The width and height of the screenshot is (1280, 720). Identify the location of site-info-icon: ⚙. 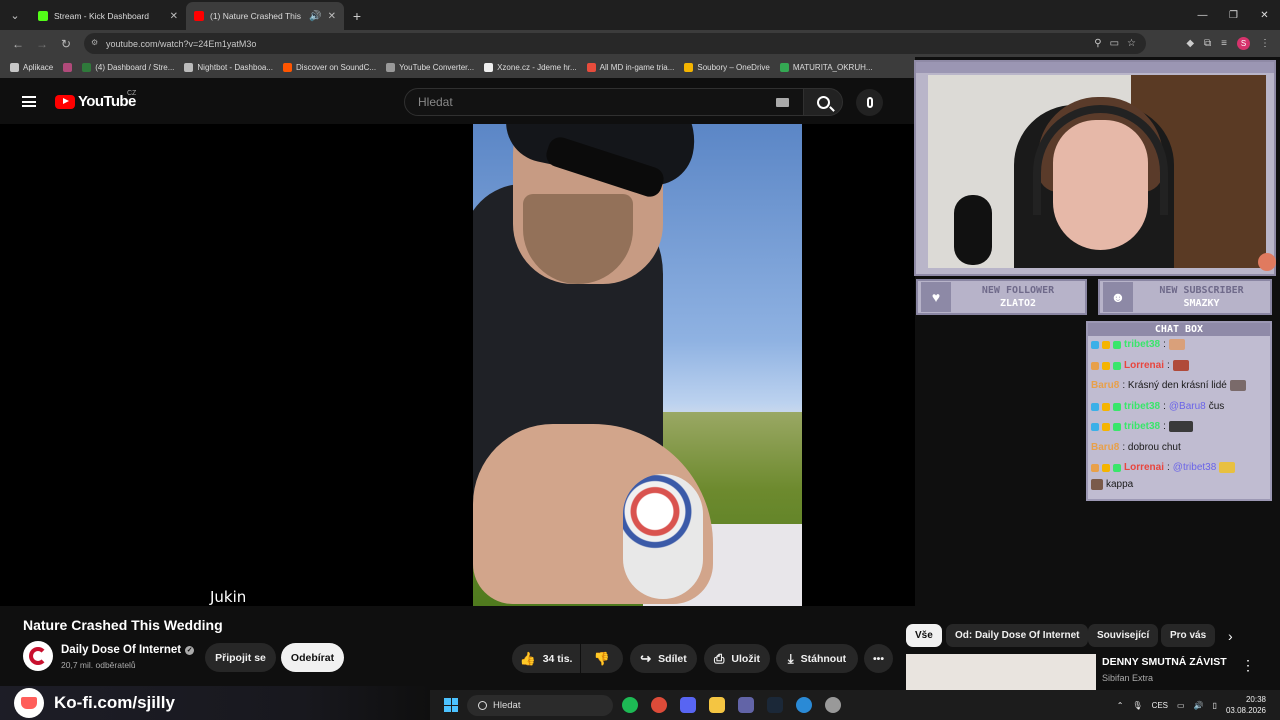
(96, 43).